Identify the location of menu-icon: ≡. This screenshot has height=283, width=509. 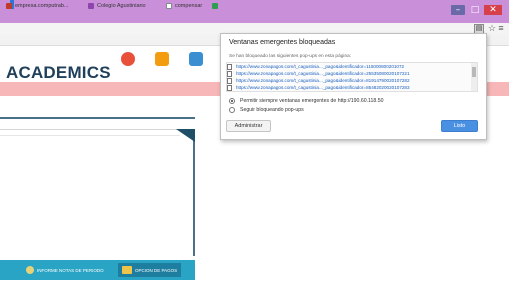
(501, 29).